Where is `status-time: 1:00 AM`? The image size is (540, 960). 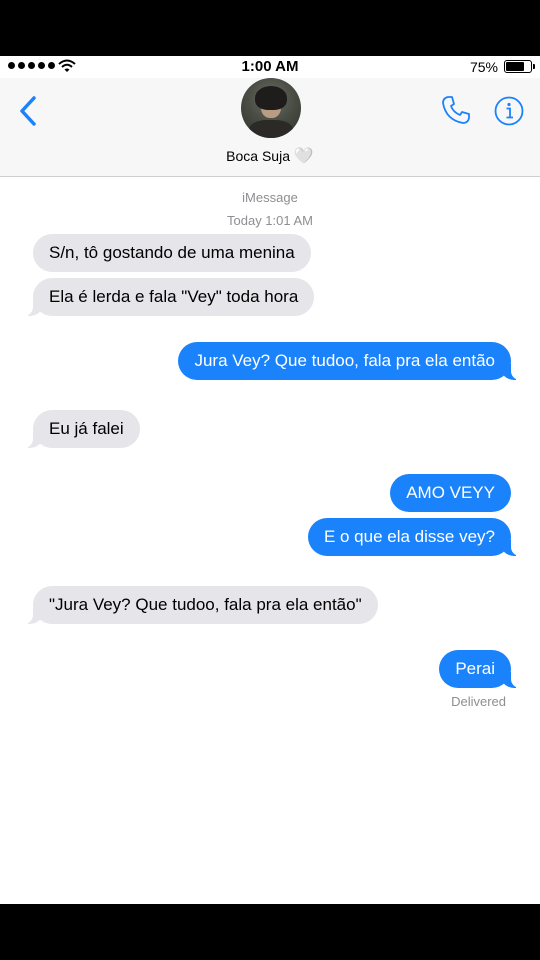
status-time: 1:00 AM is located at coordinates (270, 66).